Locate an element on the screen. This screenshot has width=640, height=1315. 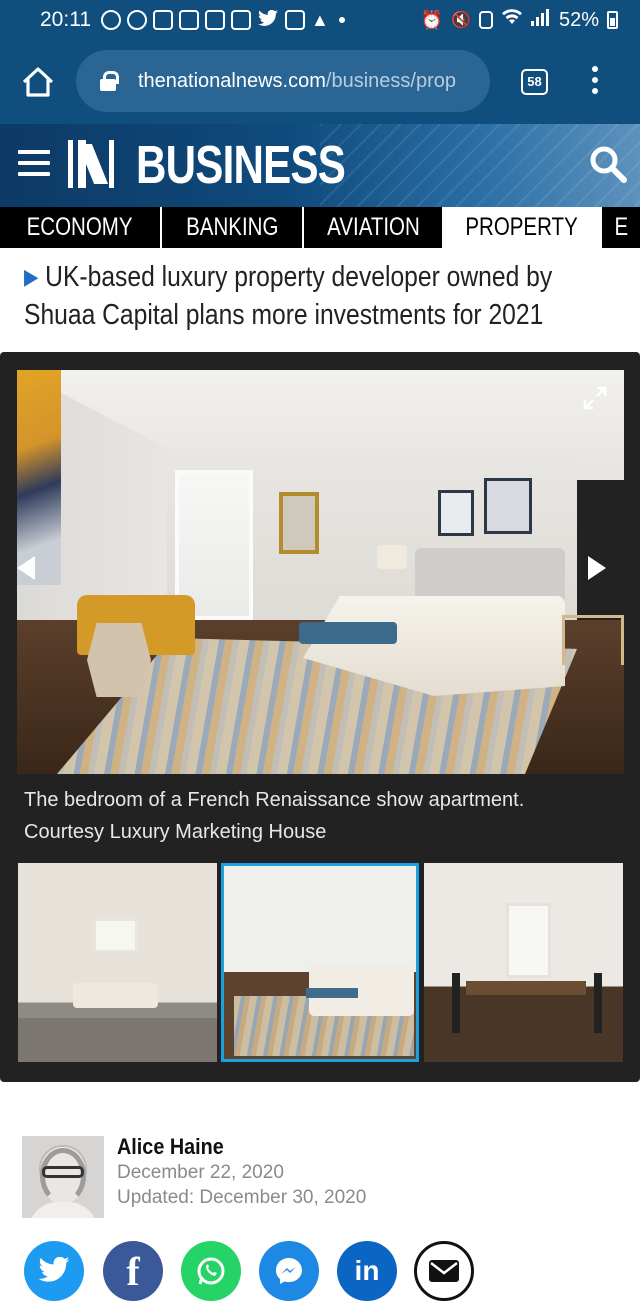
browser-toolbar: thenationalnews.com/business/prop 58 is located at coordinates (320, 82).